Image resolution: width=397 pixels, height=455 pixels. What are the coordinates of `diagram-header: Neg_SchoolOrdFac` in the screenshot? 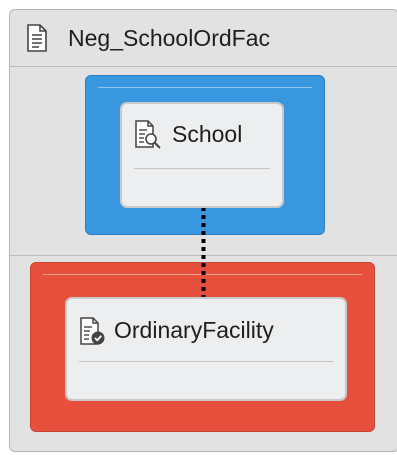 It's located at (203, 38).